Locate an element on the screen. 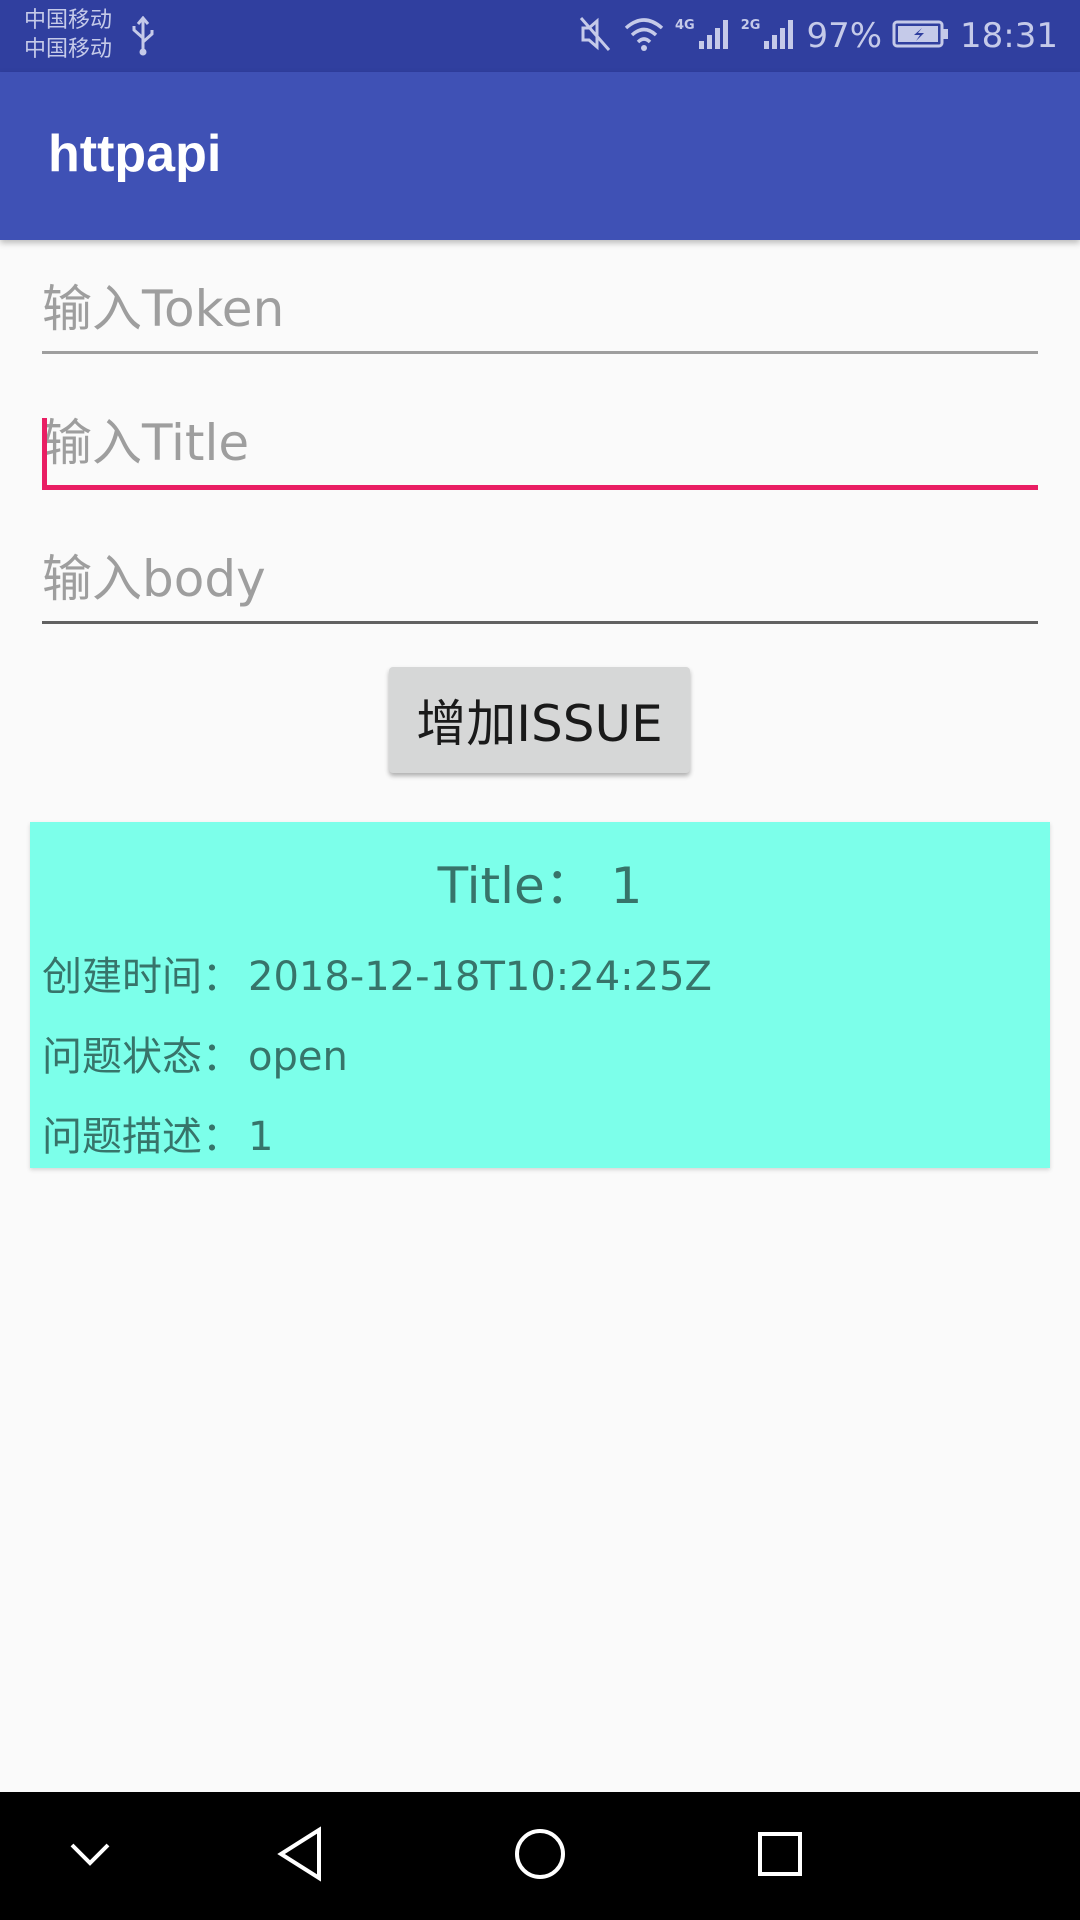 This screenshot has width=1080, height=1920. back-button is located at coordinates (300, 1856).